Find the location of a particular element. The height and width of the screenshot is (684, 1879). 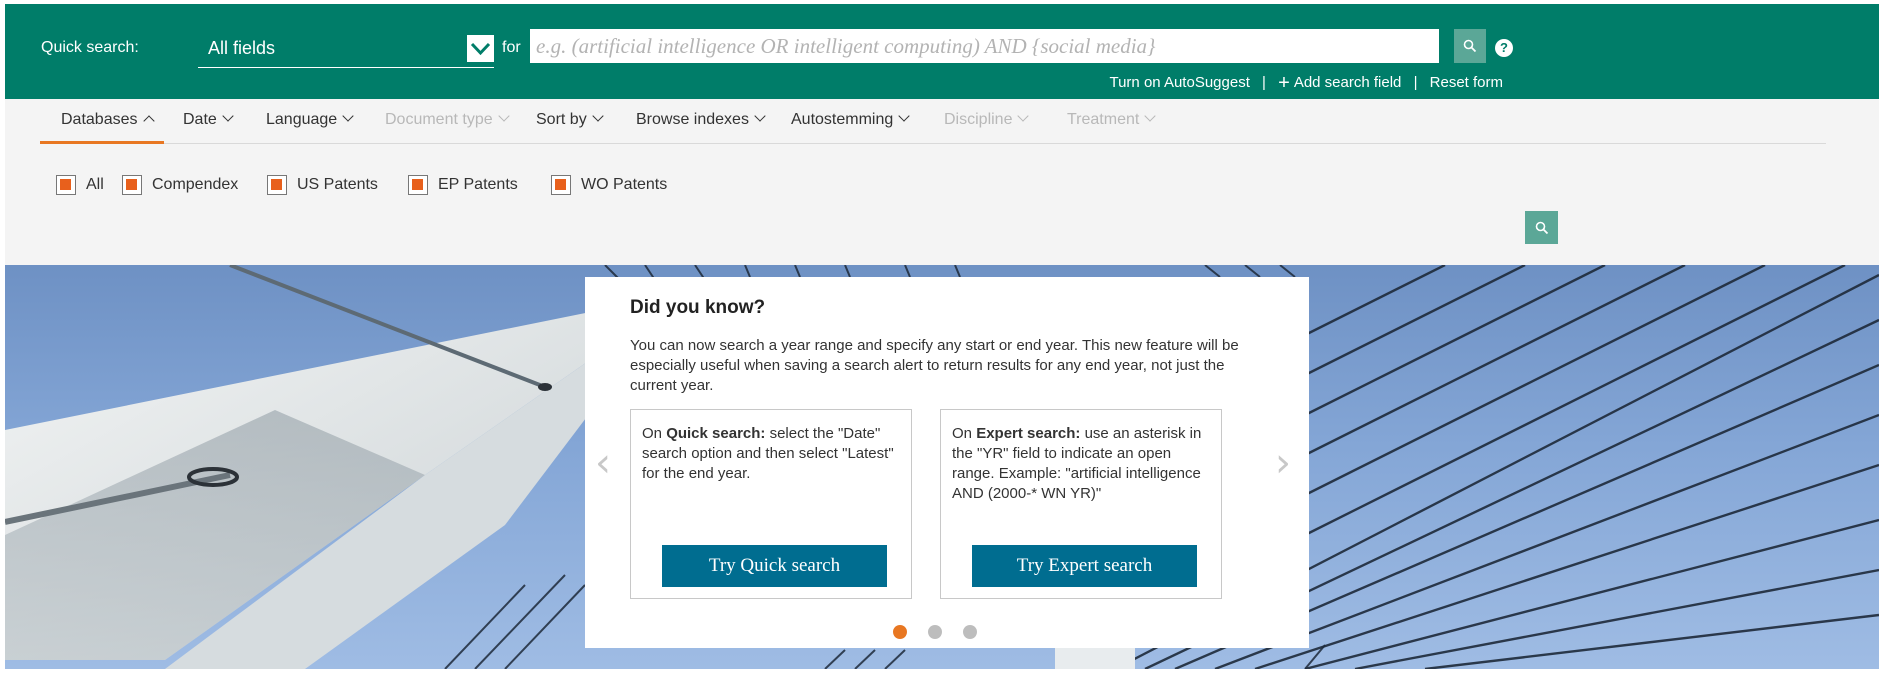

checkbox-label: EP Patents is located at coordinates (478, 184).